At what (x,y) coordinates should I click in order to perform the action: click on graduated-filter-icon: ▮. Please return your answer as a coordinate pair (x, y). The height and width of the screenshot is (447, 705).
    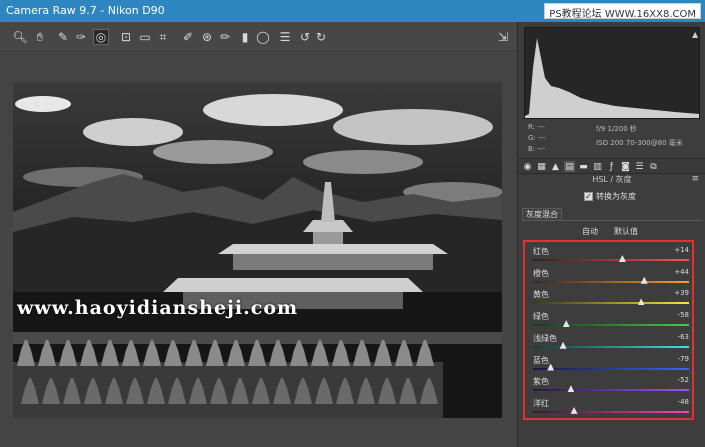
    Looking at the image, I should click on (245, 37).